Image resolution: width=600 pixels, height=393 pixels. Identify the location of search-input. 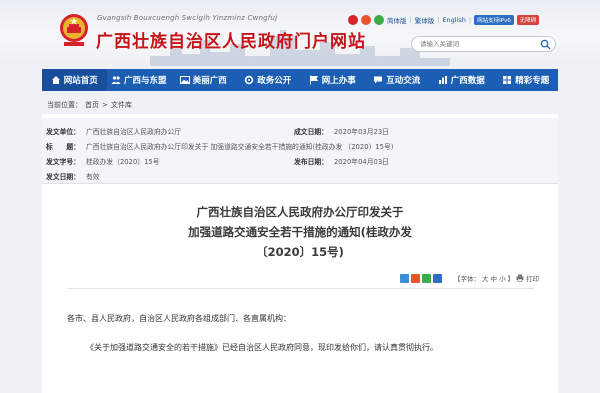
(472, 44).